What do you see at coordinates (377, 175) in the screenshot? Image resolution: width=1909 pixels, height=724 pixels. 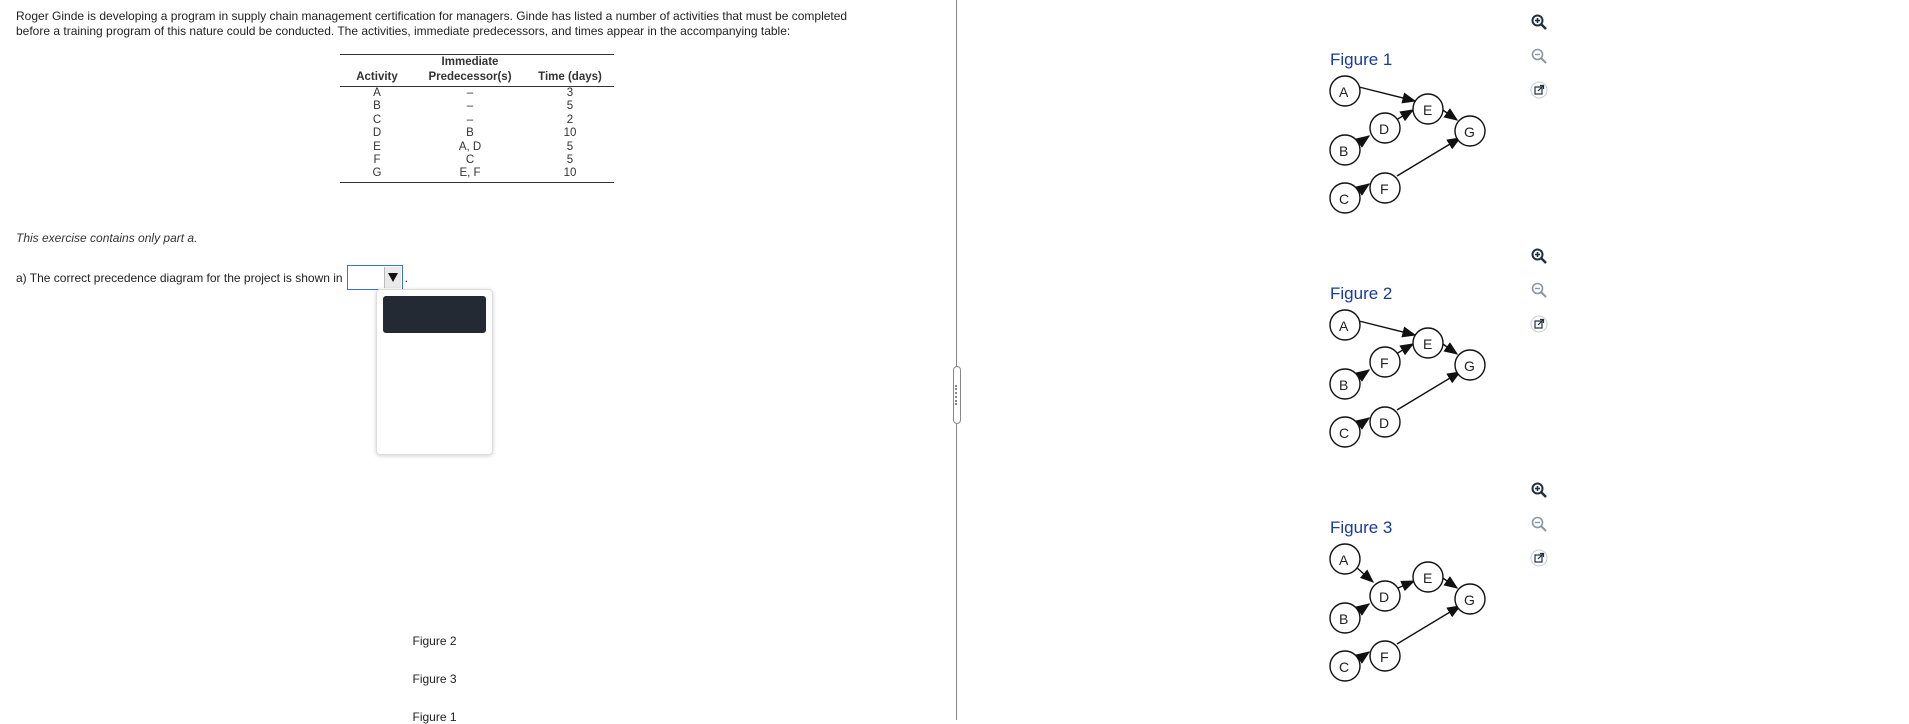 I see `cell-activity: G` at bounding box center [377, 175].